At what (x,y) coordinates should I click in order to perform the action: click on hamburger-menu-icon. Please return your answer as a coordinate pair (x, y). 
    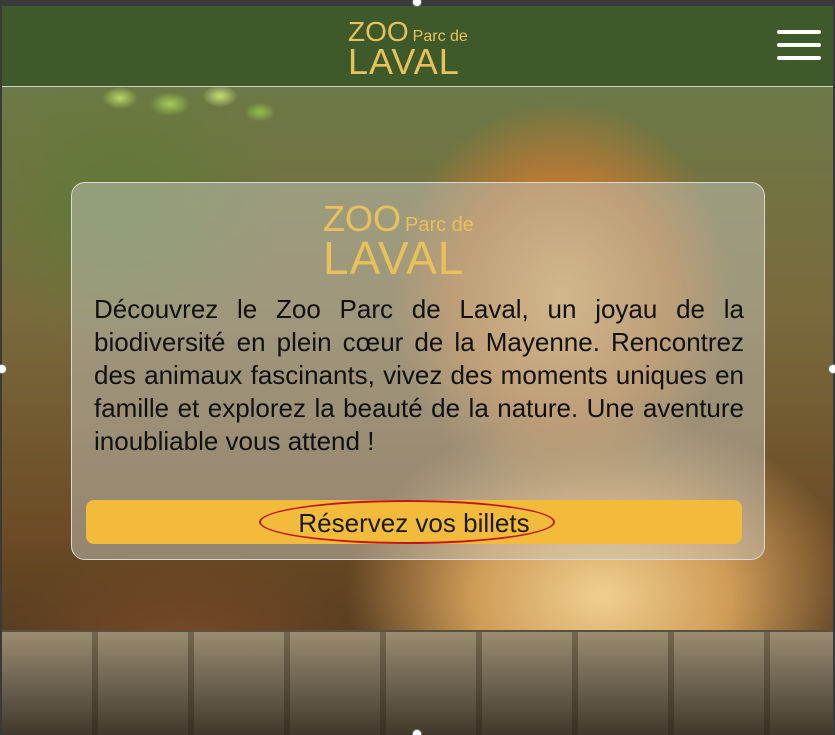
    Looking at the image, I should click on (800, 46).